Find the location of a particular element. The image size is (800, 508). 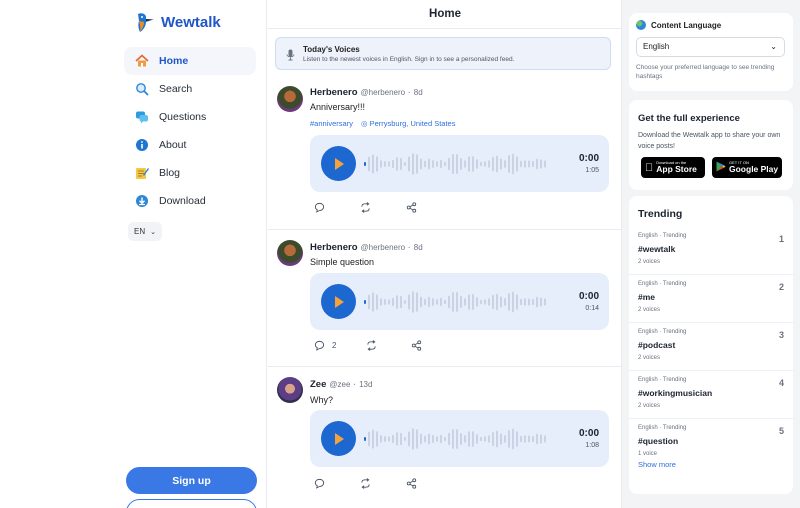

audio-player: 0:00 1:08 is located at coordinates (459, 438).